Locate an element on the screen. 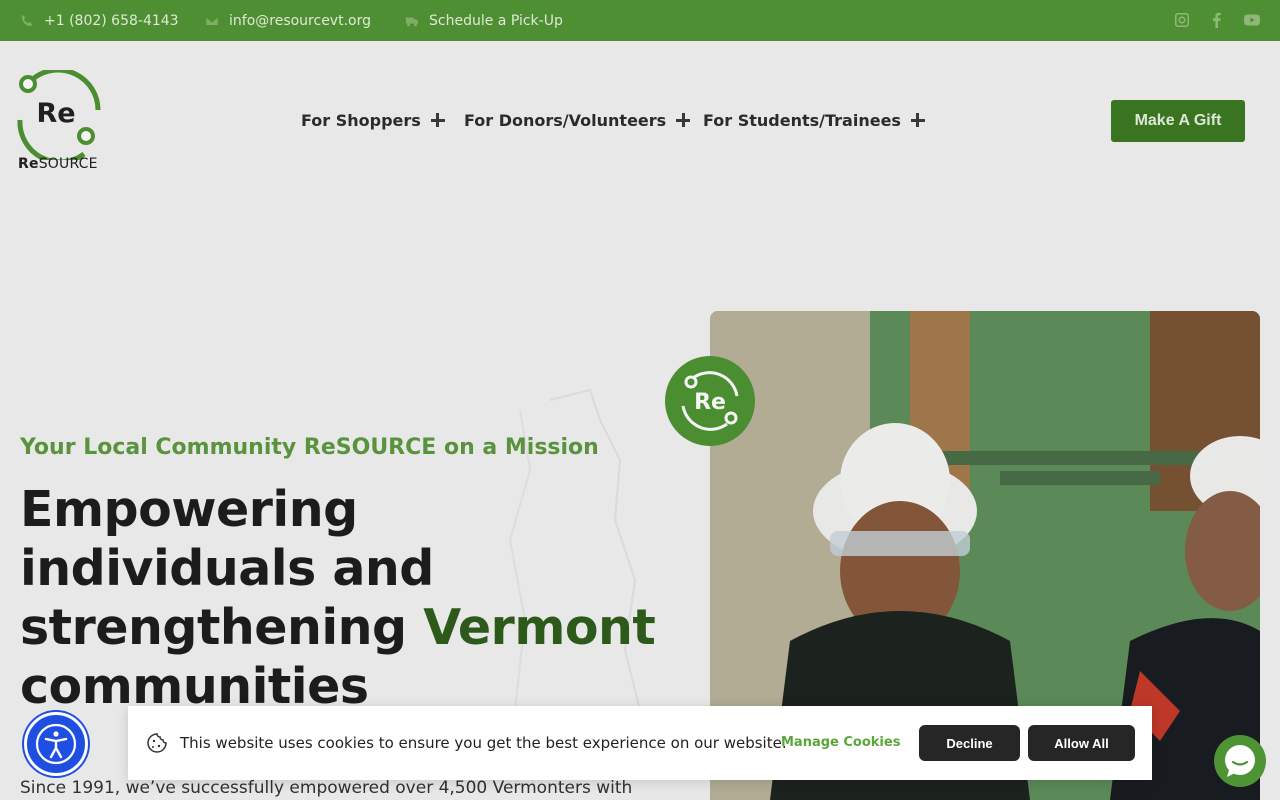  nav-for-students-trainees: For Students/Trainees is located at coordinates (814, 120).